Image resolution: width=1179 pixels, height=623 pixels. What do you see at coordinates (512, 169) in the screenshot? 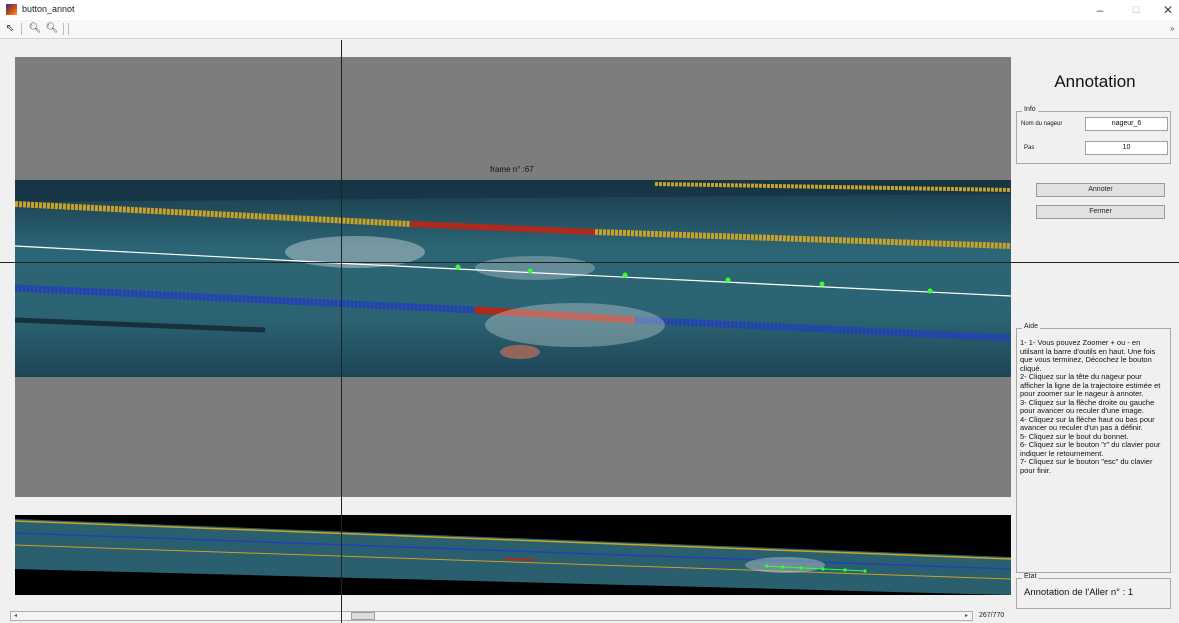
I see `frame-number-label: frame n° :67` at bounding box center [512, 169].